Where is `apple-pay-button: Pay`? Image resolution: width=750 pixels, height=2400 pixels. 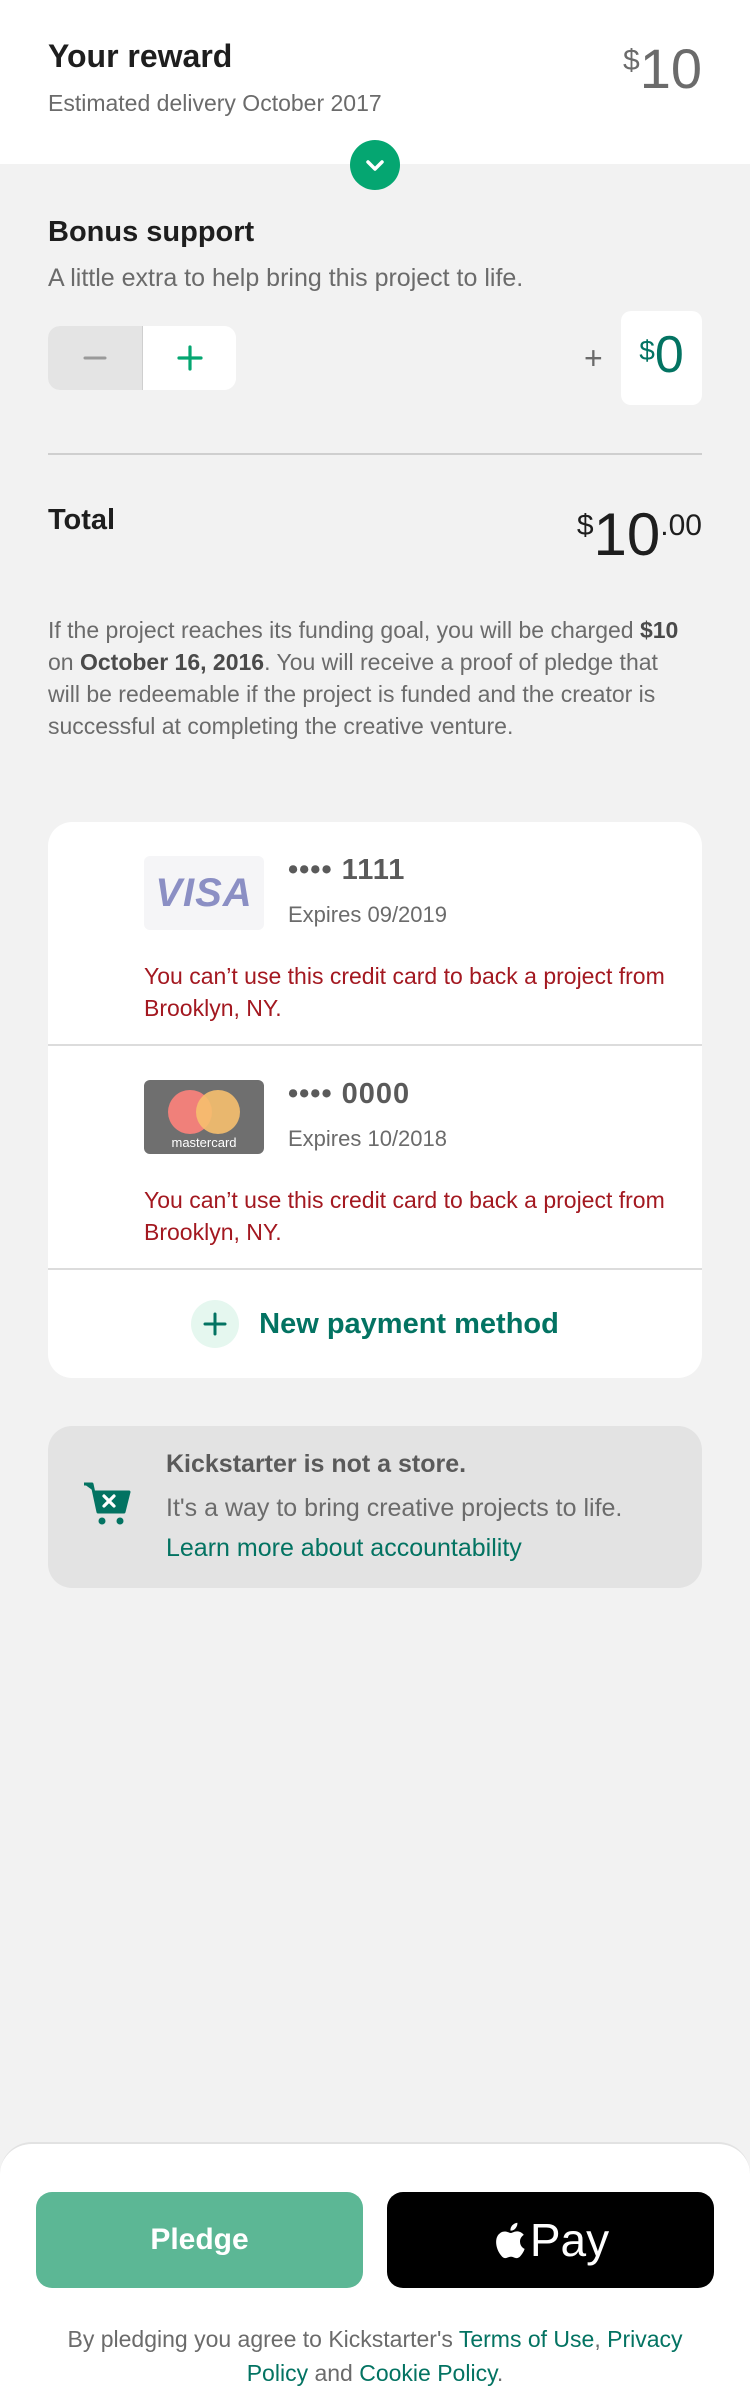
apple-pay-button: Pay is located at coordinates (550, 2240).